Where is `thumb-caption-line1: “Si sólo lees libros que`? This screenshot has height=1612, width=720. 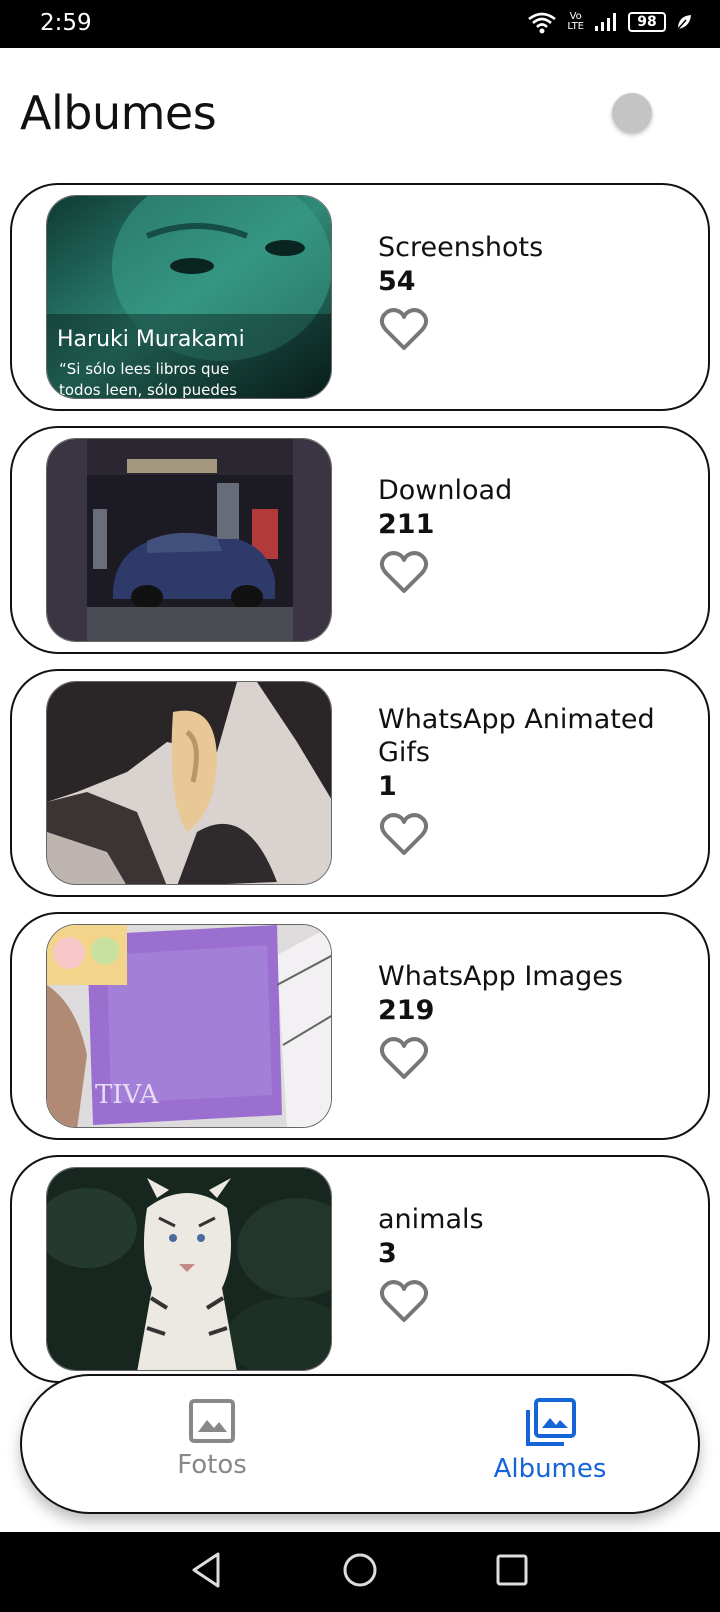
thumb-caption-line1: “Si sólo lees libros que is located at coordinates (144, 369).